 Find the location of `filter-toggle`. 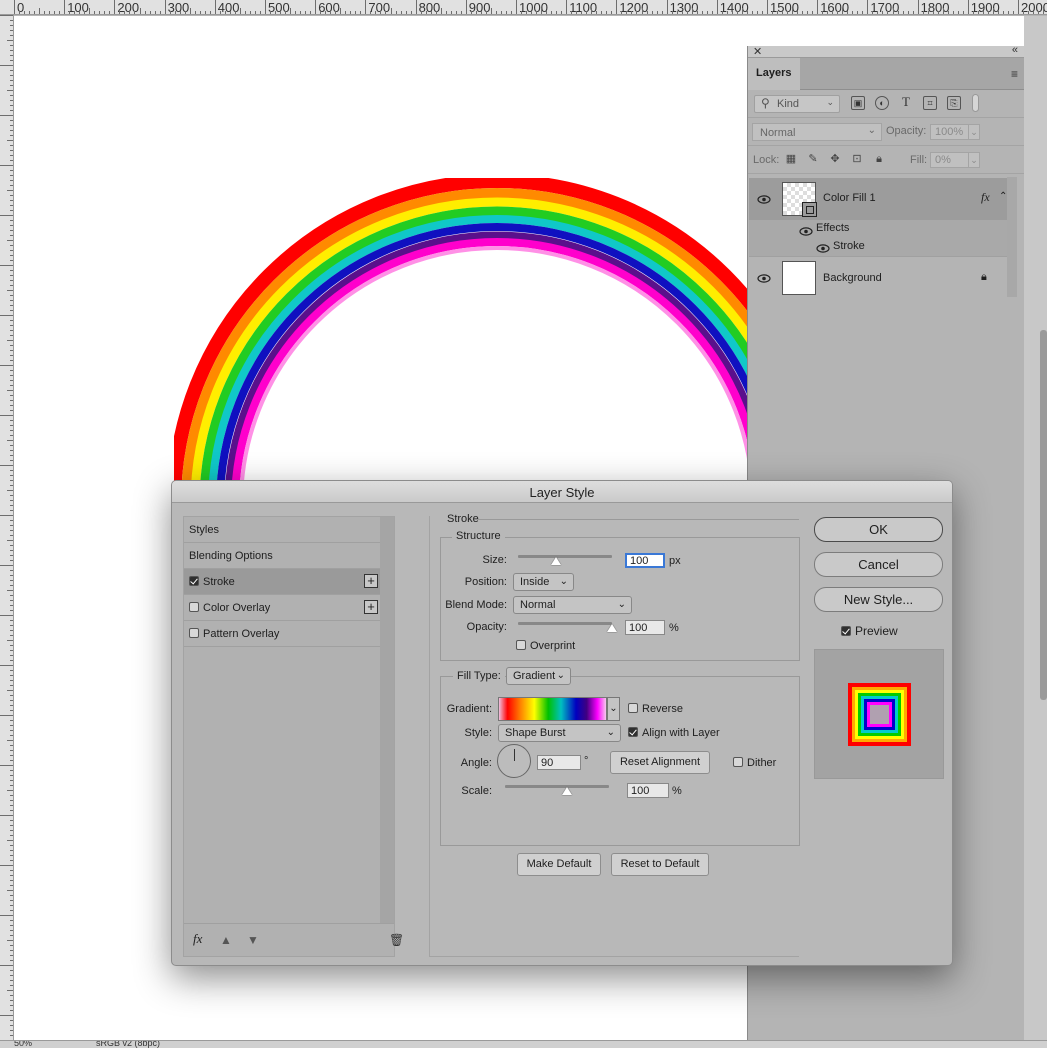

filter-toggle is located at coordinates (975, 103).